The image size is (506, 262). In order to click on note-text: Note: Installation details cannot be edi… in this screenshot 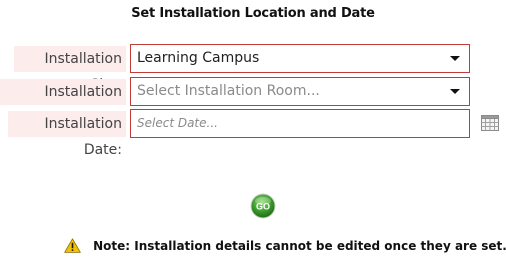, I will do `click(299, 245)`.